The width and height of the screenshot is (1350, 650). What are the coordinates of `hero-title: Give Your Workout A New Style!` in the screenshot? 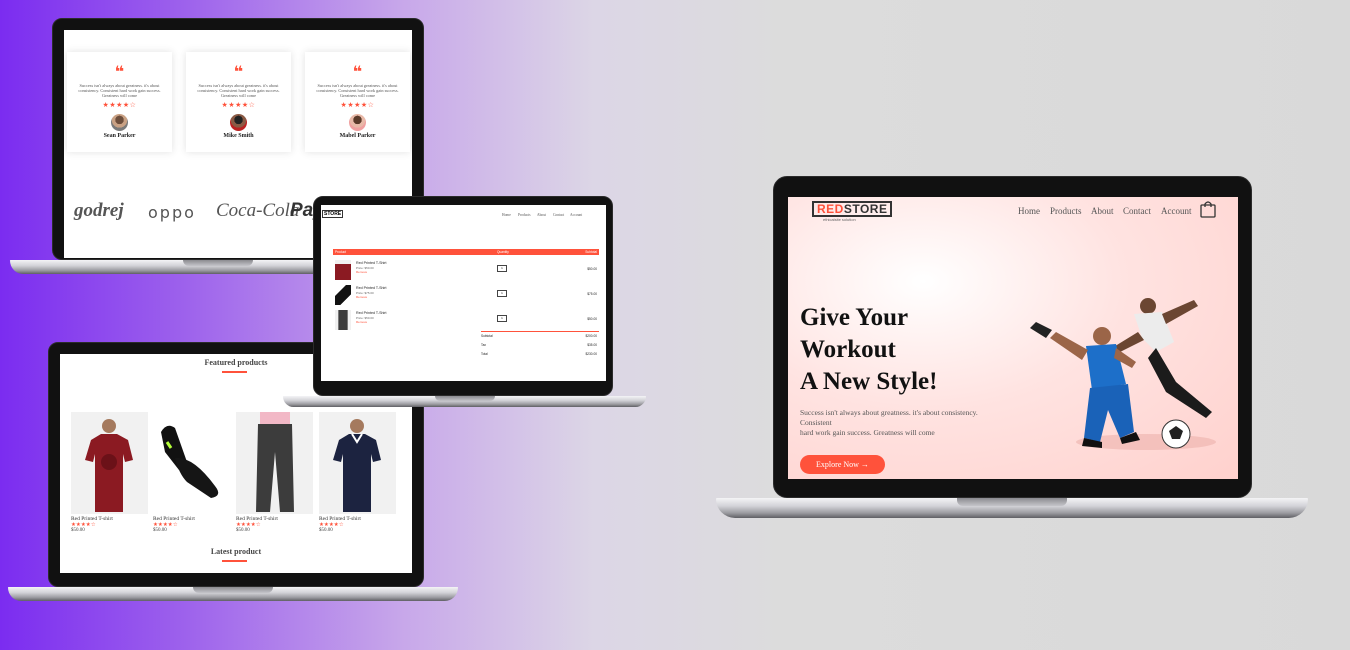 It's located at (868, 350).